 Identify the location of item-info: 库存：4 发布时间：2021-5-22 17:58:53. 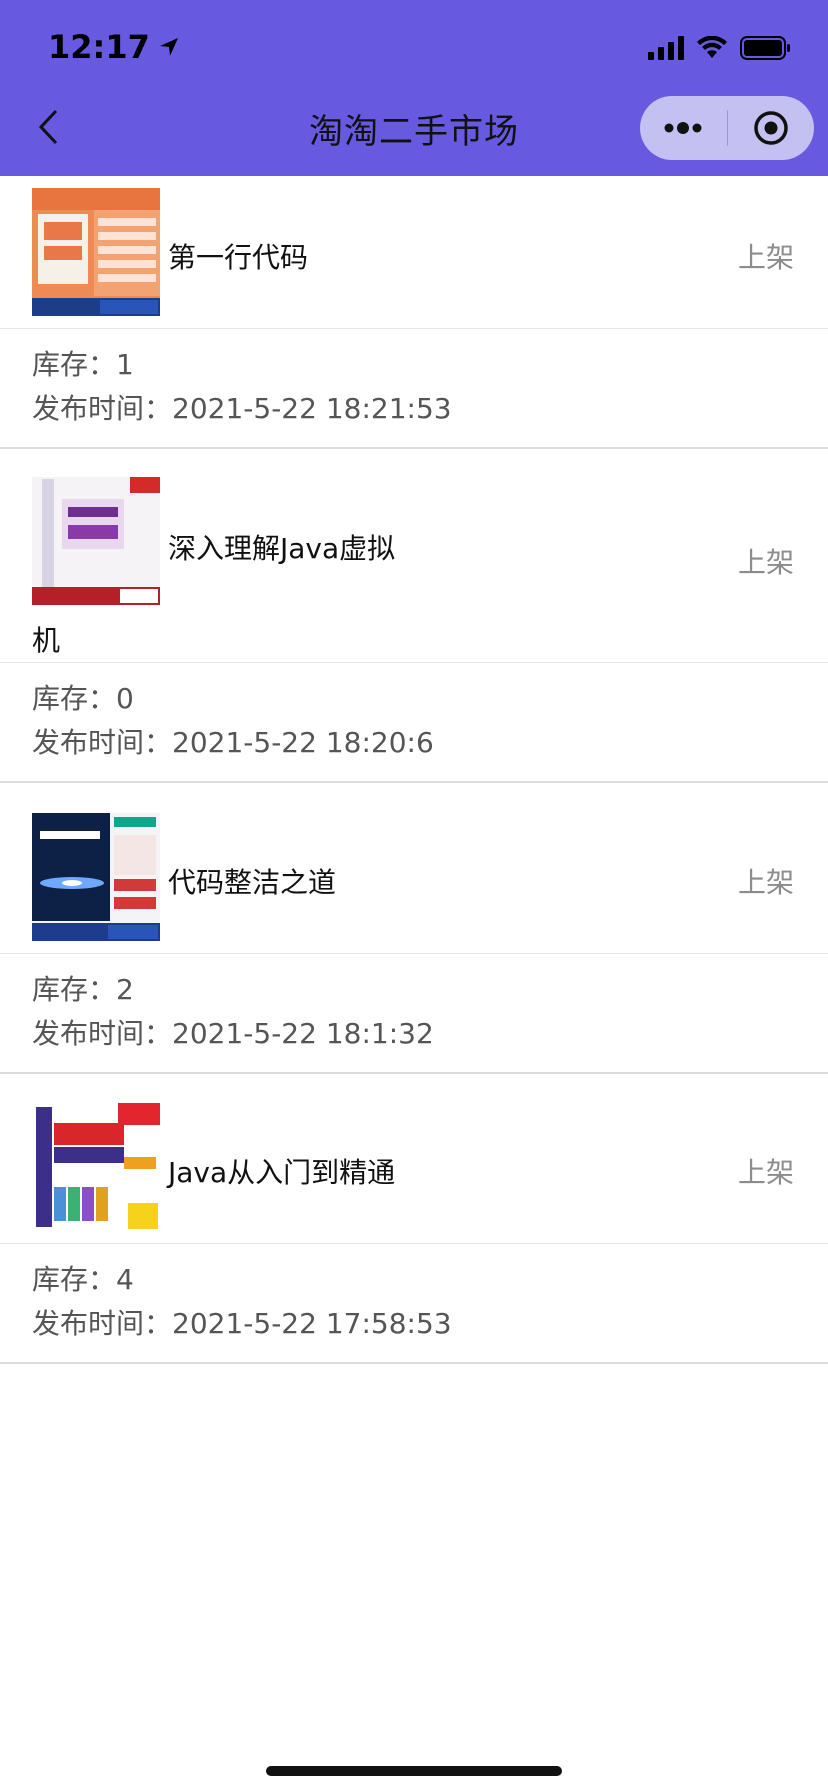
(414, 1304).